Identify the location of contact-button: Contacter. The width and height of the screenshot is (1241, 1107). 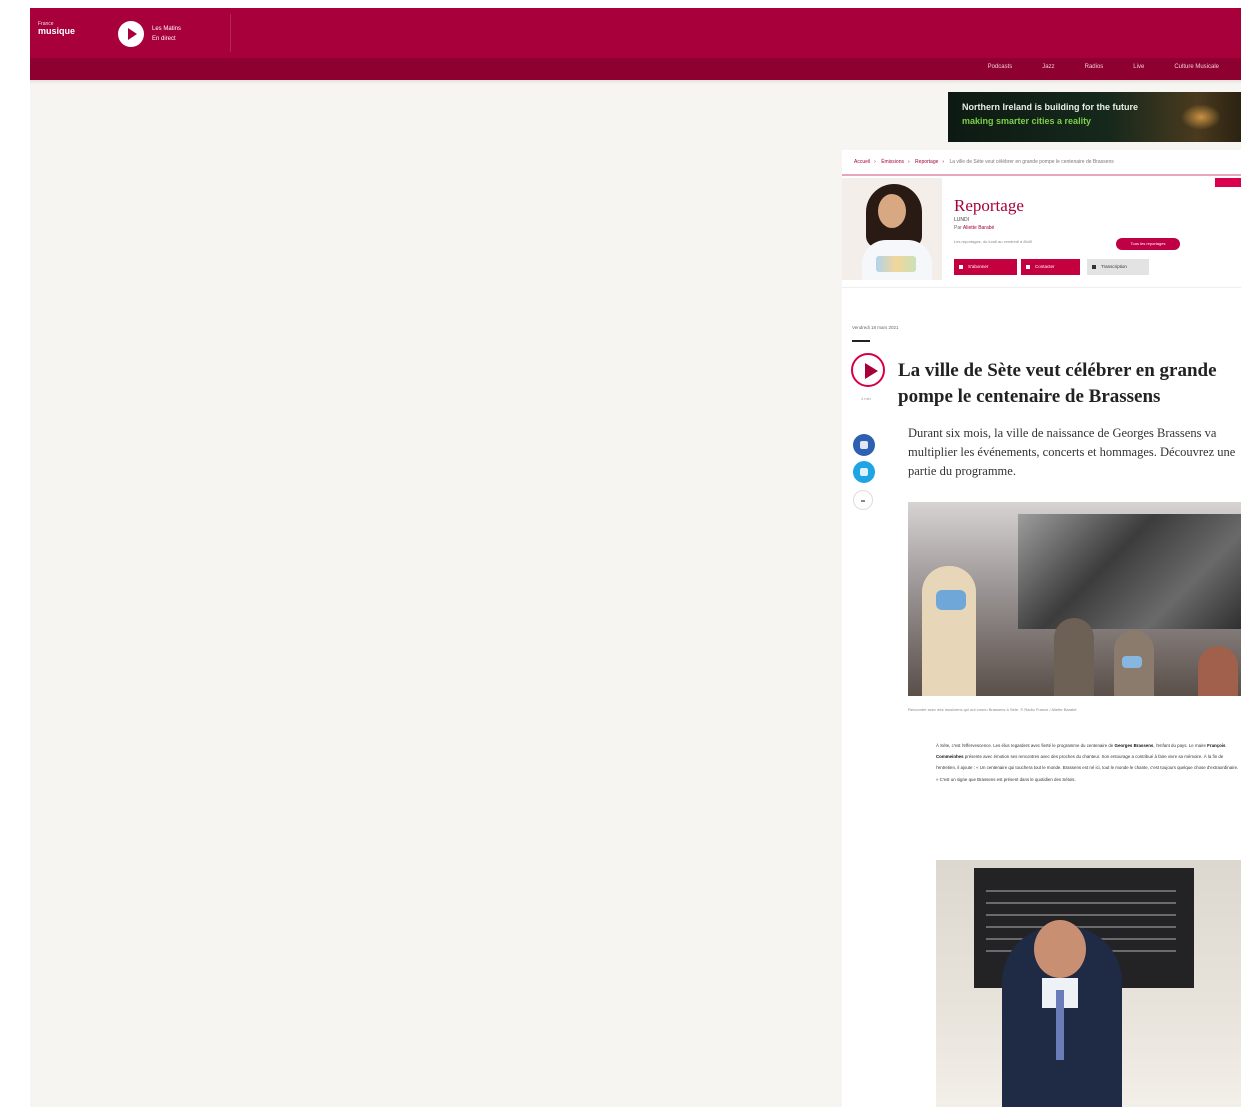
(1050, 267).